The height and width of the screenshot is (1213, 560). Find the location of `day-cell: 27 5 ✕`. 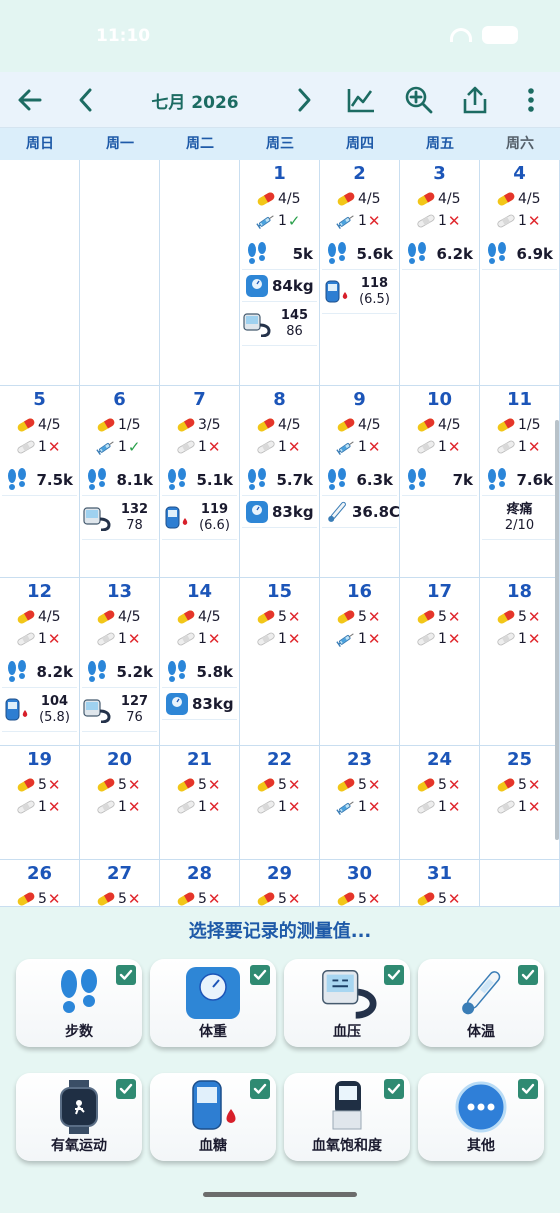

day-cell: 27 5 ✕ is located at coordinates (120, 883).